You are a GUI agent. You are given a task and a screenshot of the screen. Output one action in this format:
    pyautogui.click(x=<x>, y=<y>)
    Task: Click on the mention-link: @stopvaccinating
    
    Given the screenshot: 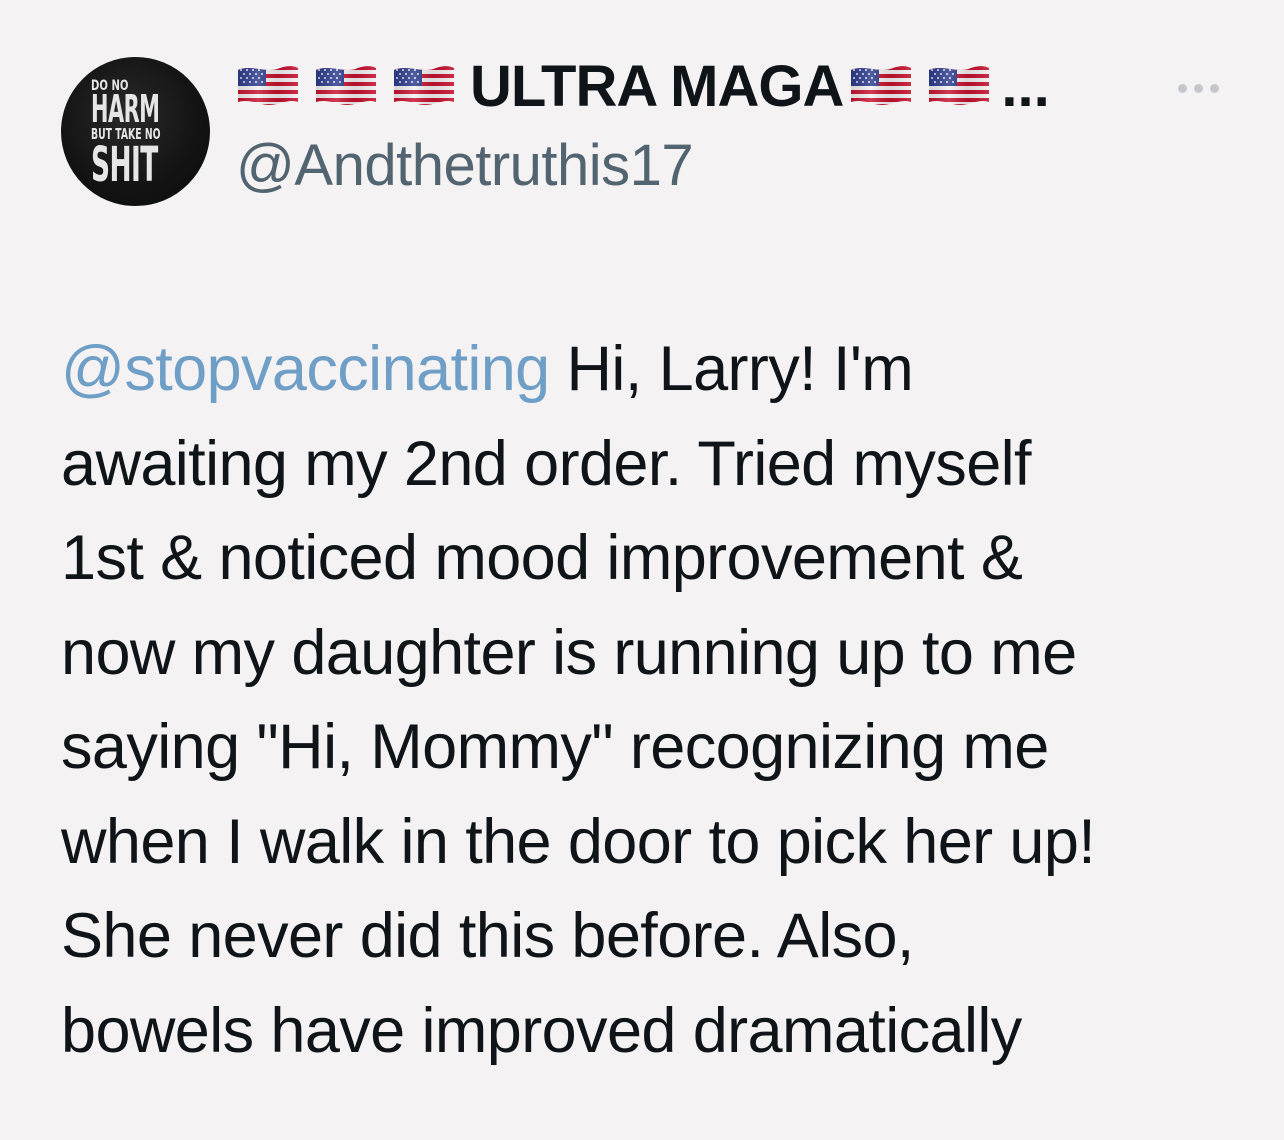 What is the action you would take?
    pyautogui.click(x=305, y=369)
    